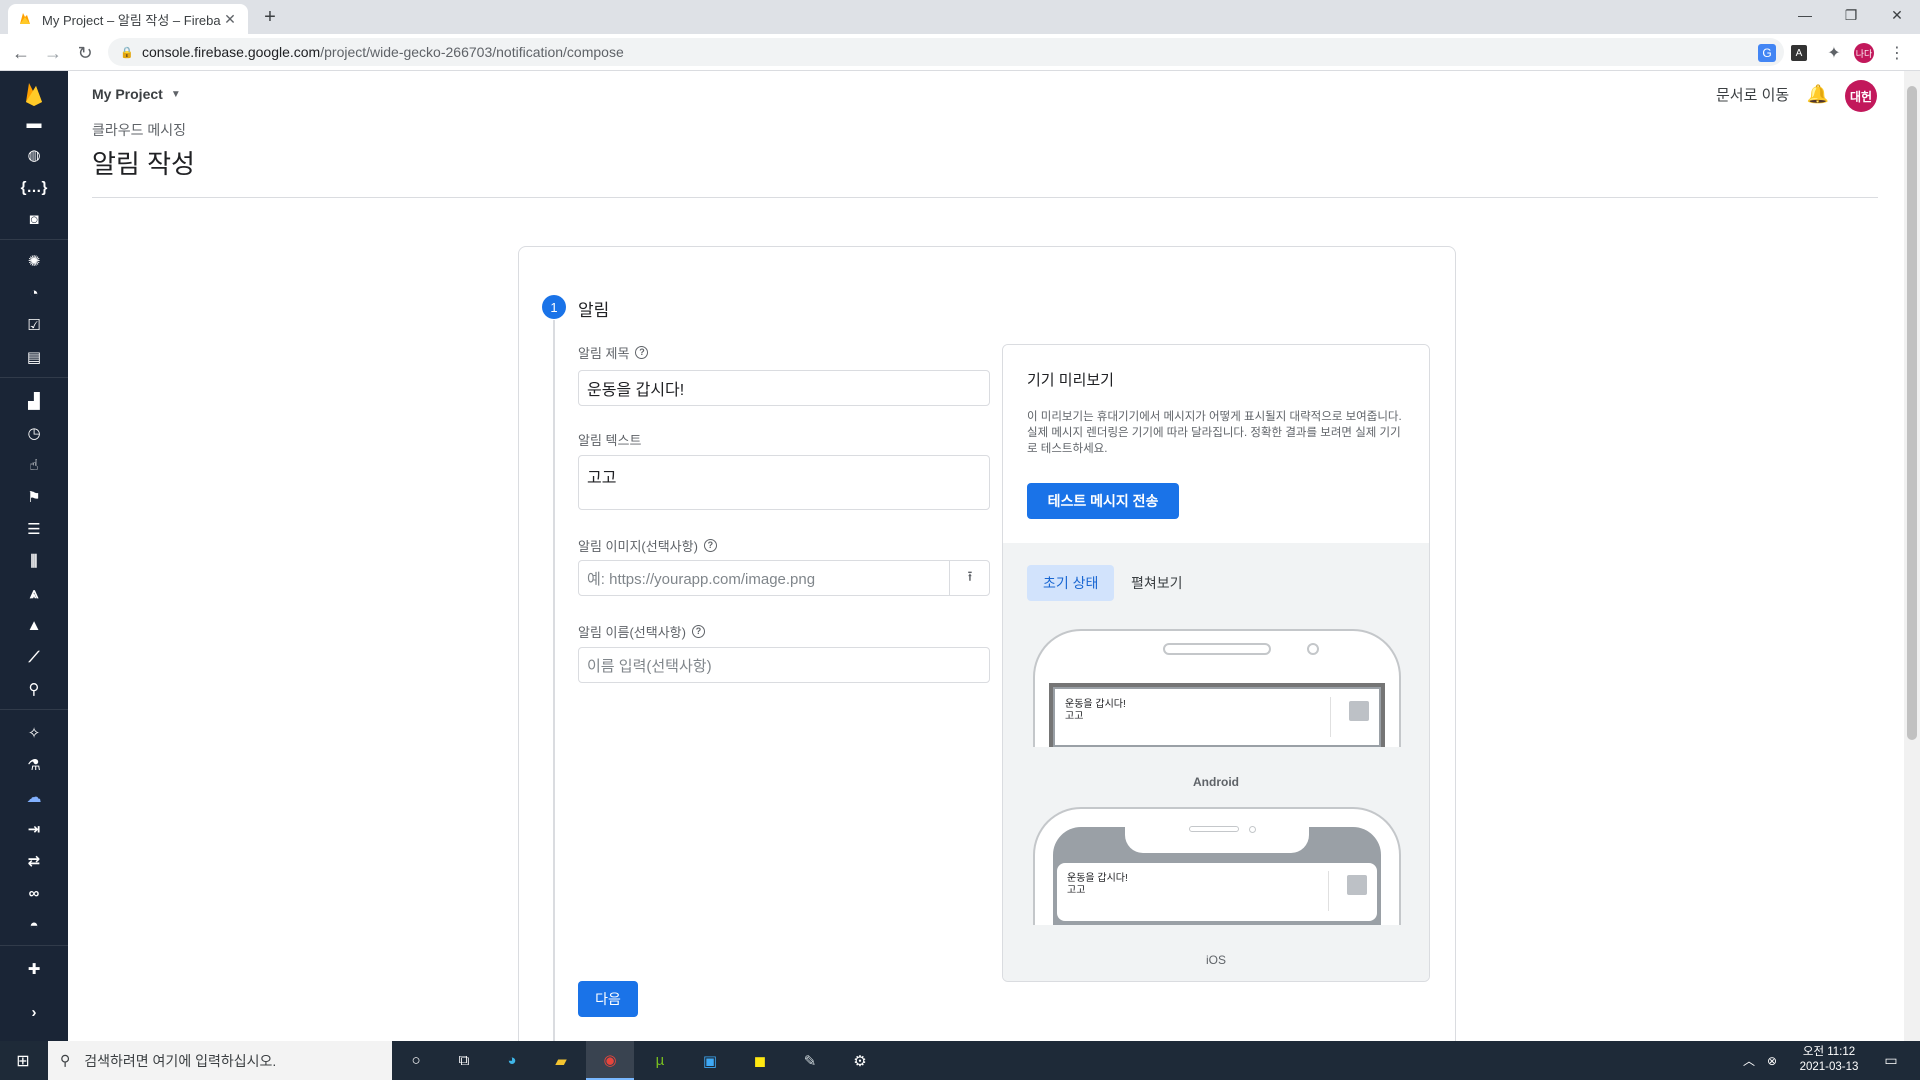  I want to click on remote-config-icon: ⚲, so click(34, 689).